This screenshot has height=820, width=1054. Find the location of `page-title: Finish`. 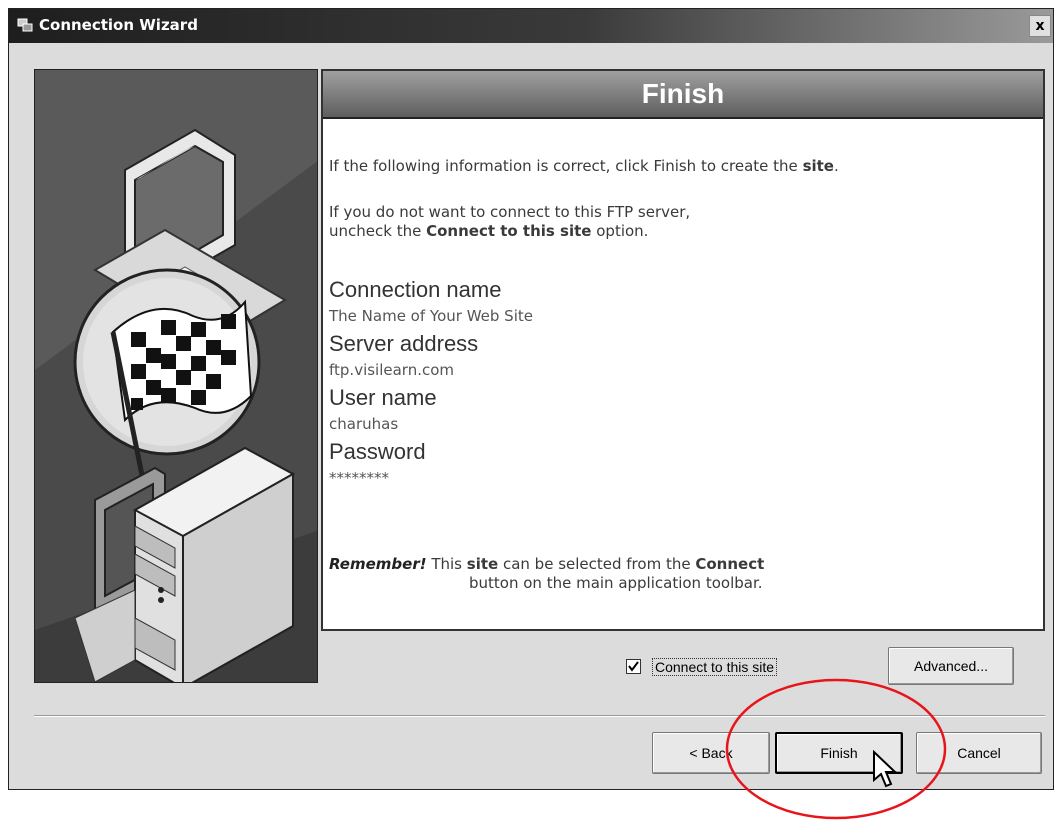

page-title: Finish is located at coordinates (683, 93).